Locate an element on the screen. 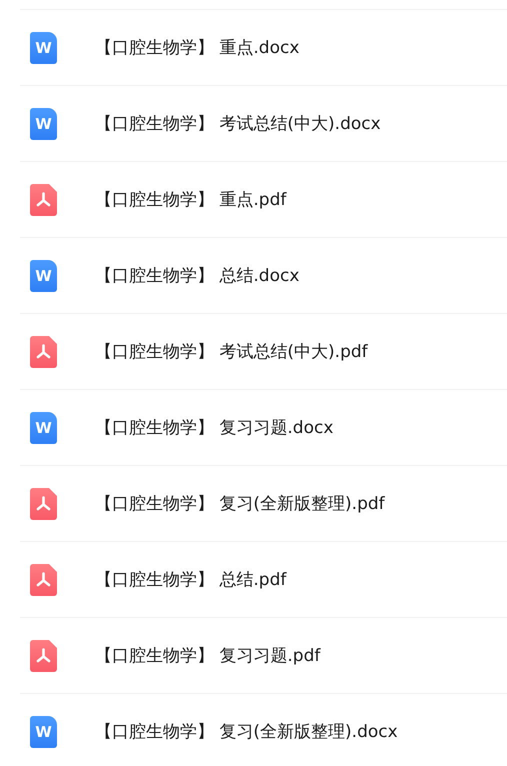 The image size is (507, 766). file-name: 【口腔生物学】 重点.pdf is located at coordinates (190, 200).